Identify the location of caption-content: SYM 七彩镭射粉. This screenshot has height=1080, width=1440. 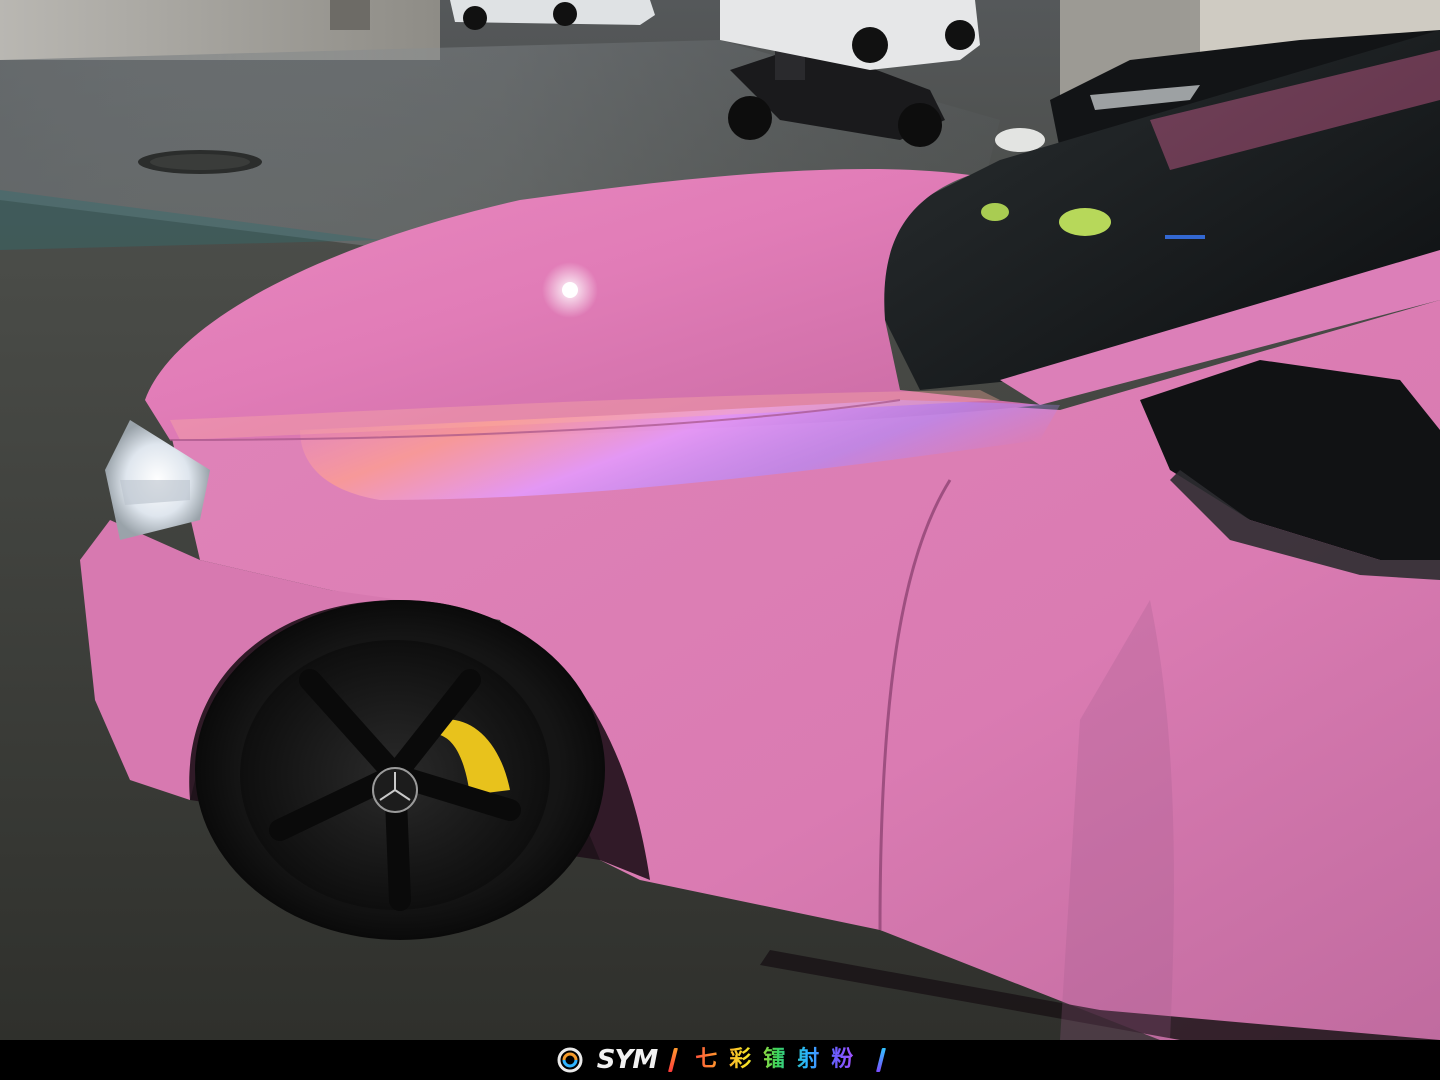
(722, 1060).